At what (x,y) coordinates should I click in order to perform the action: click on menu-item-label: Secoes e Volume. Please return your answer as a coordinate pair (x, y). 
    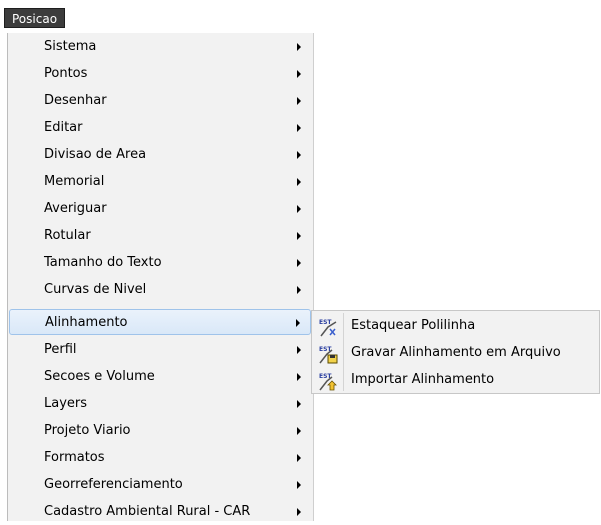
    Looking at the image, I should click on (99, 376).